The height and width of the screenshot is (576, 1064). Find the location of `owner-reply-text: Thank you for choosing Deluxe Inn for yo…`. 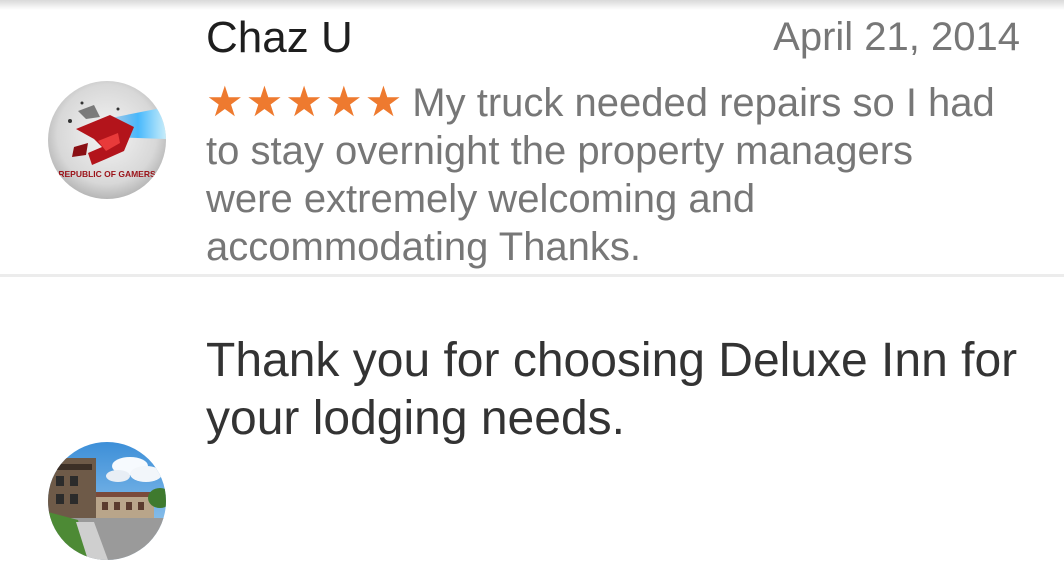

owner-reply-text: Thank you for choosing Deluxe Inn for yo… is located at coordinates (612, 389).